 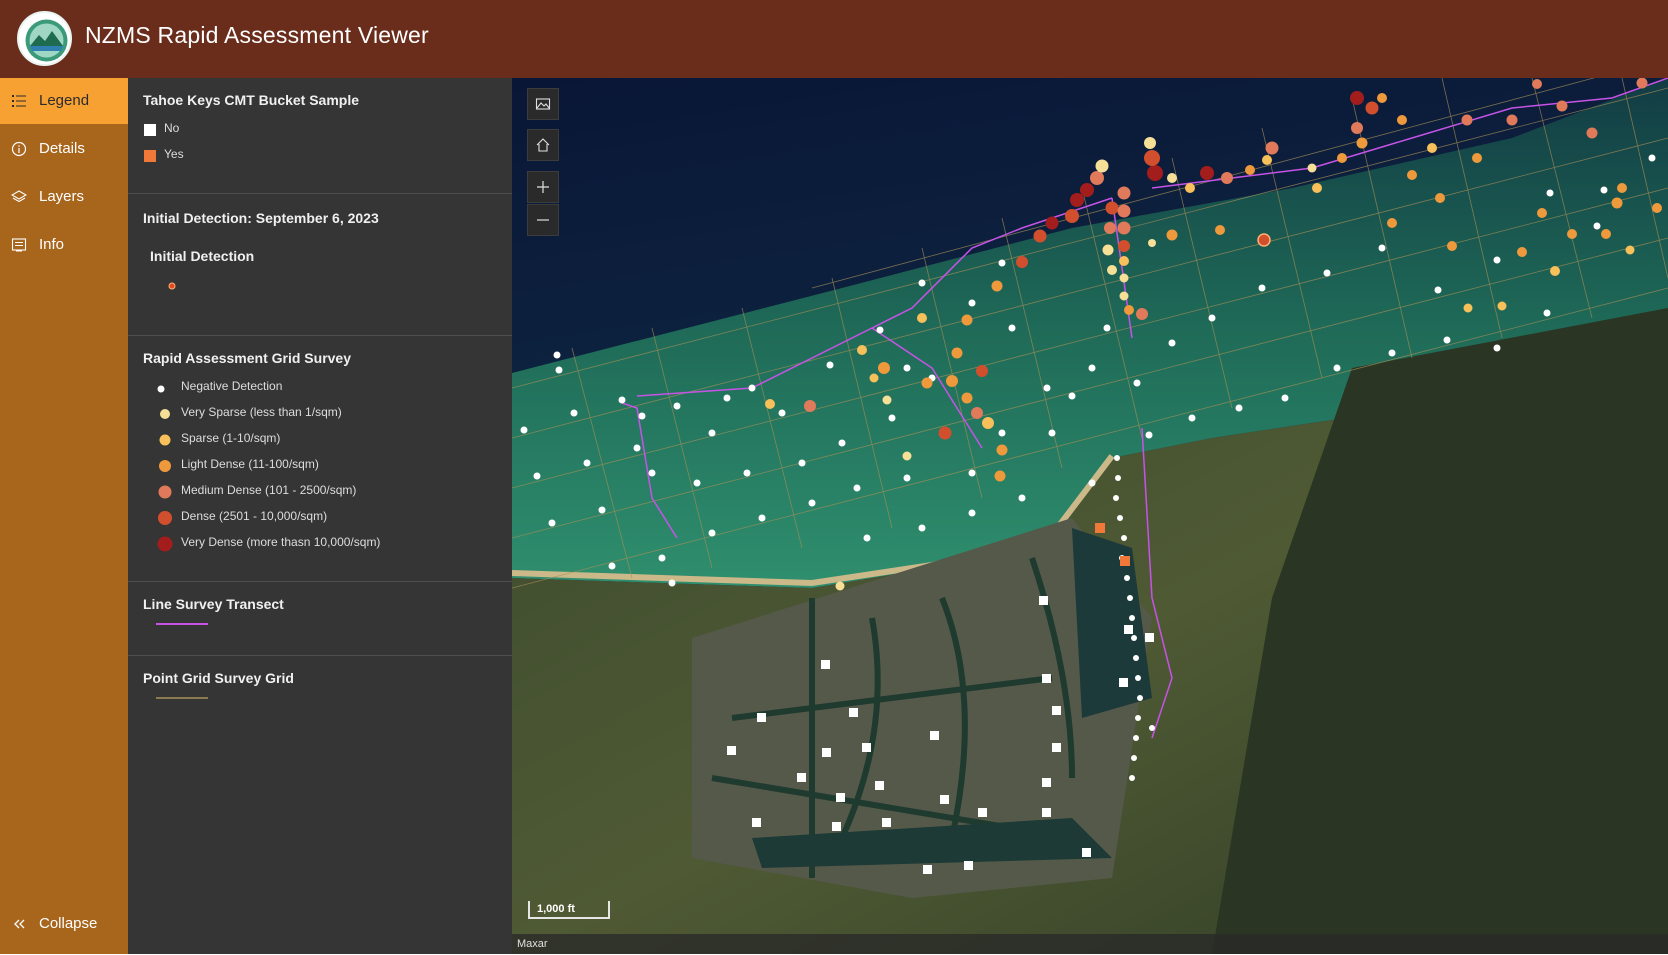 I want to click on basemap-button, so click(x=543, y=104).